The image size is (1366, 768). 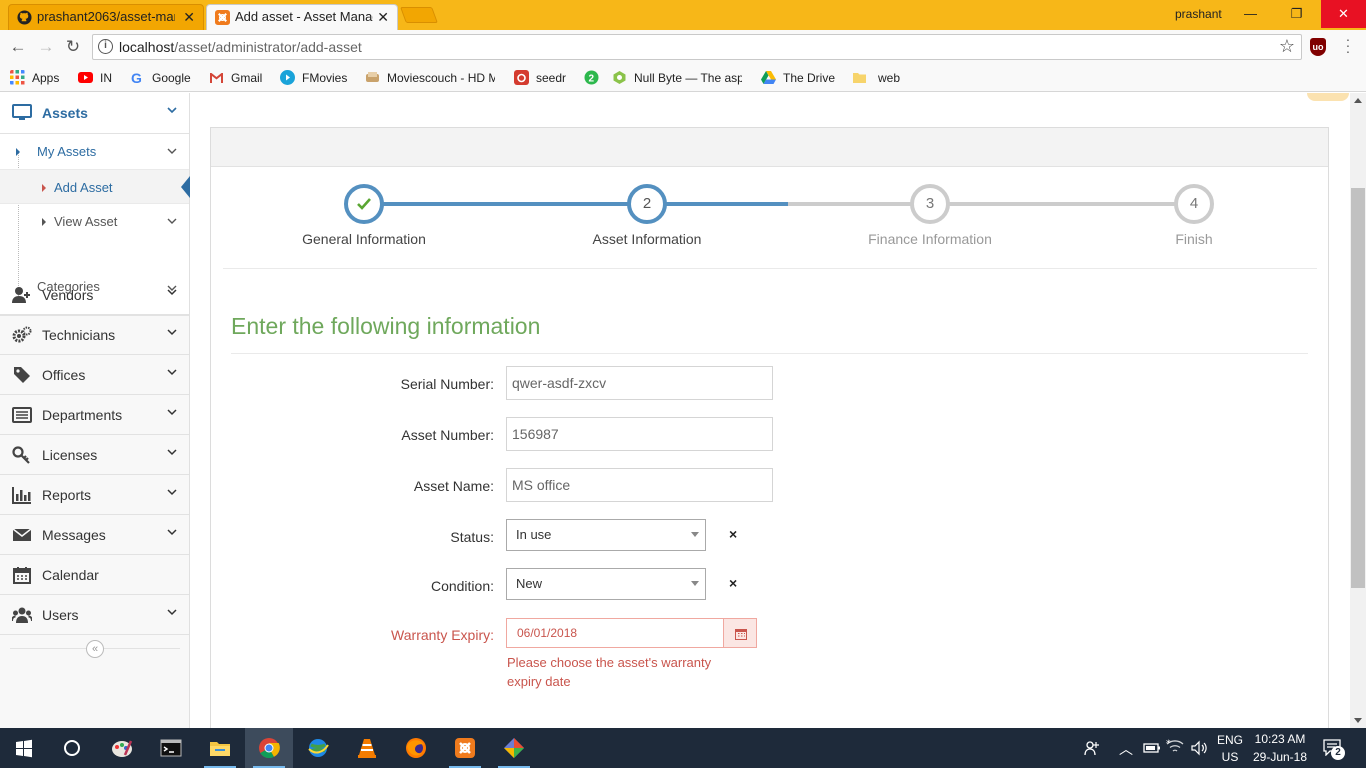 I want to click on step-2-circle: 2, so click(x=647, y=204).